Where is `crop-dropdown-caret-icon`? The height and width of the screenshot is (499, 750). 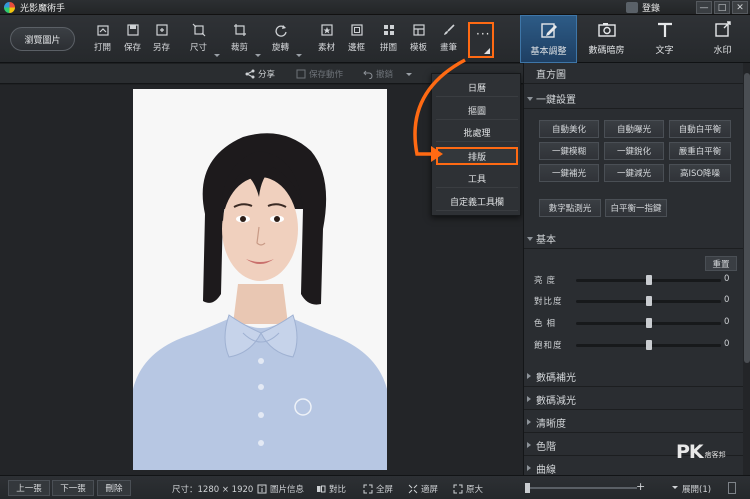
crop-dropdown-caret-icon is located at coordinates (258, 55).